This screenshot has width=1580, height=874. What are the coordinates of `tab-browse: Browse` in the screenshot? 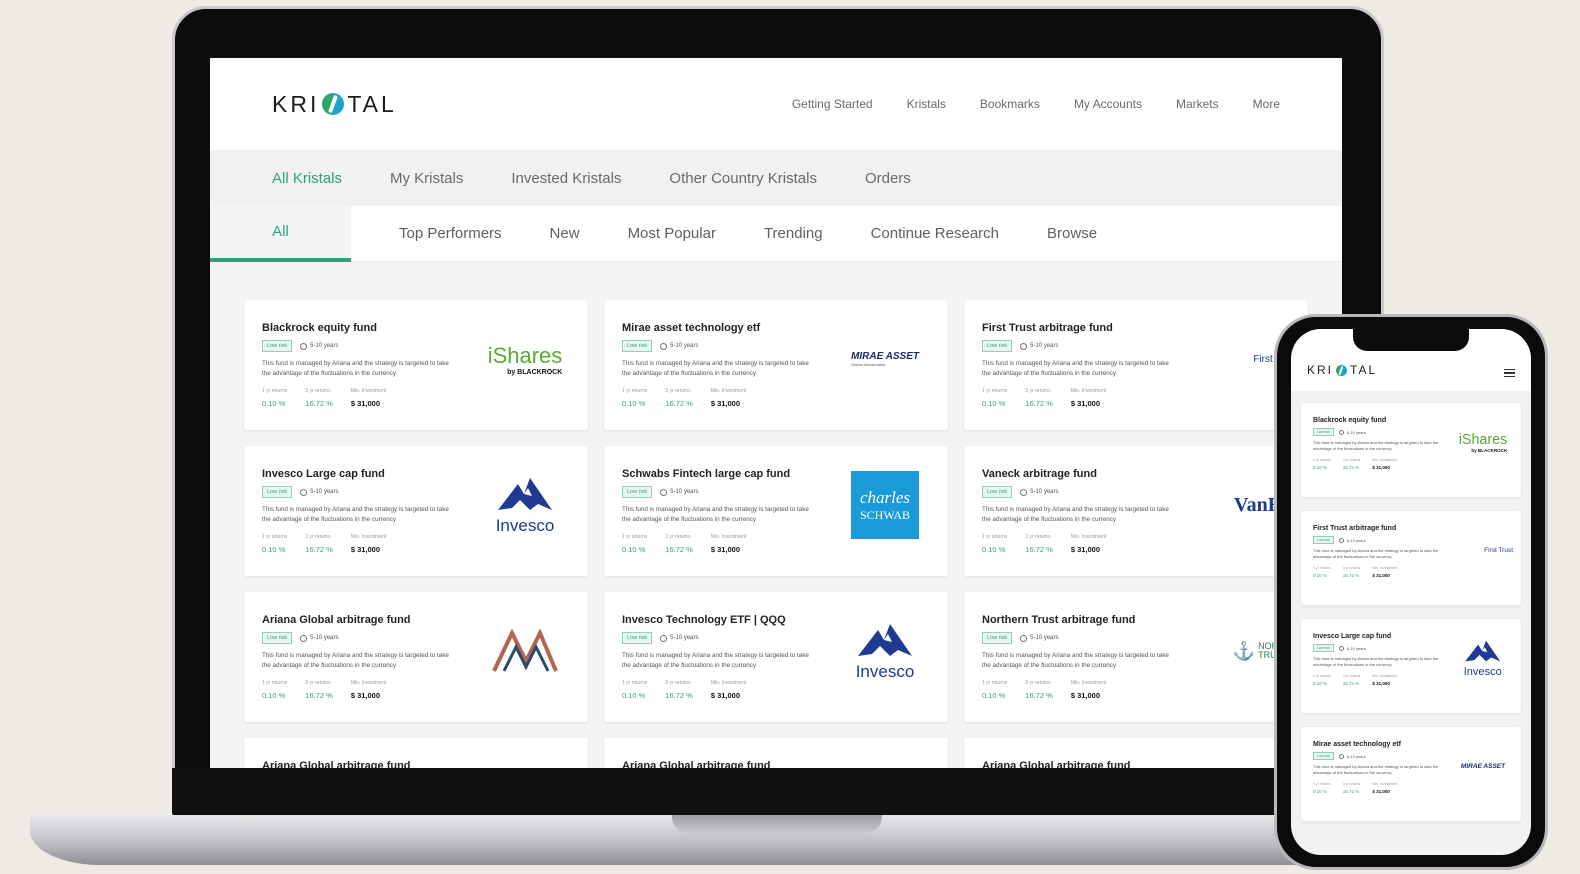 It's located at (1072, 234).